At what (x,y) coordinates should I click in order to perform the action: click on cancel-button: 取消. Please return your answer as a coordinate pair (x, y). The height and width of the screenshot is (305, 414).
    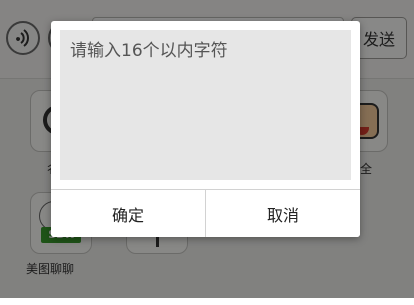
    Looking at the image, I should click on (283, 213).